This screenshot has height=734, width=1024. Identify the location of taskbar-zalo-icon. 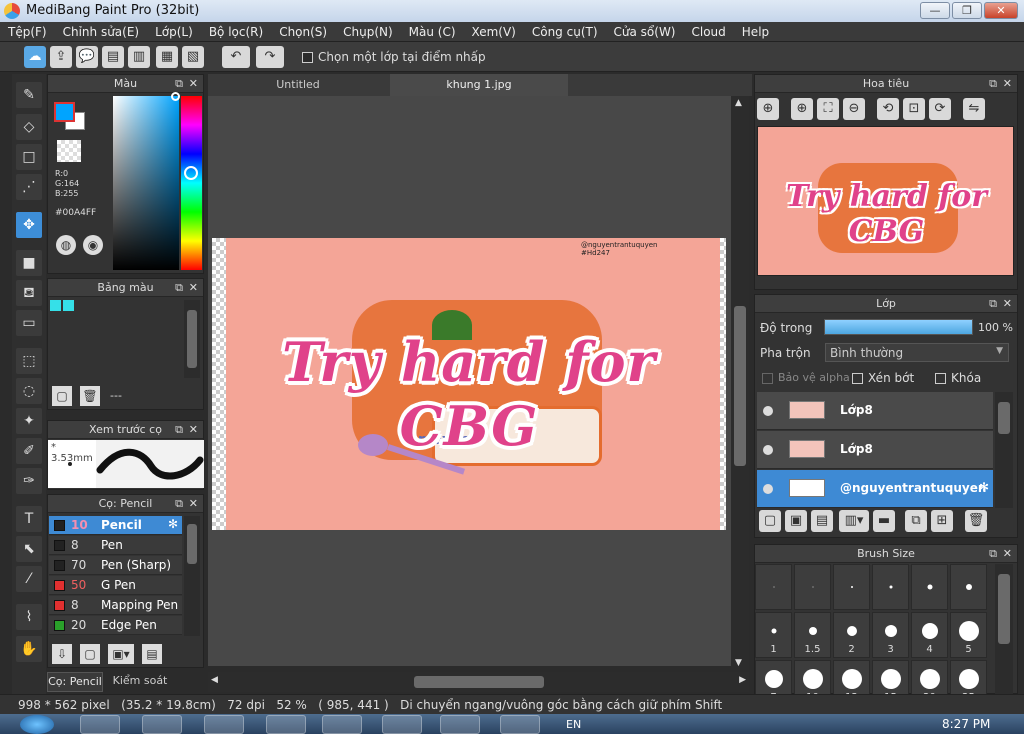
(460, 724).